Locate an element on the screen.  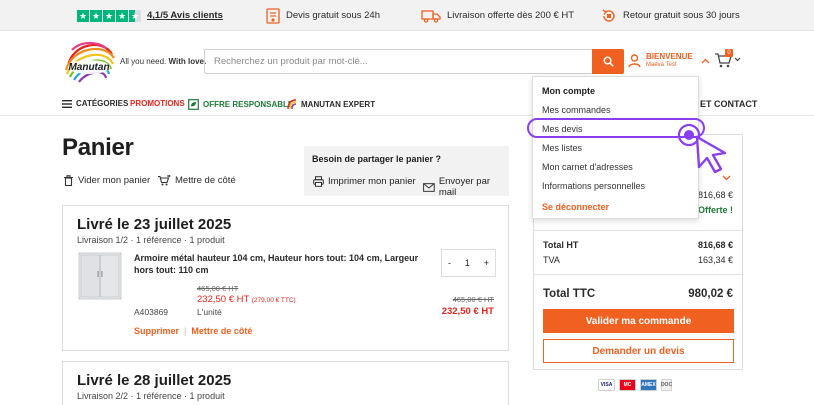
cart-count-badge: 0 is located at coordinates (729, 53).